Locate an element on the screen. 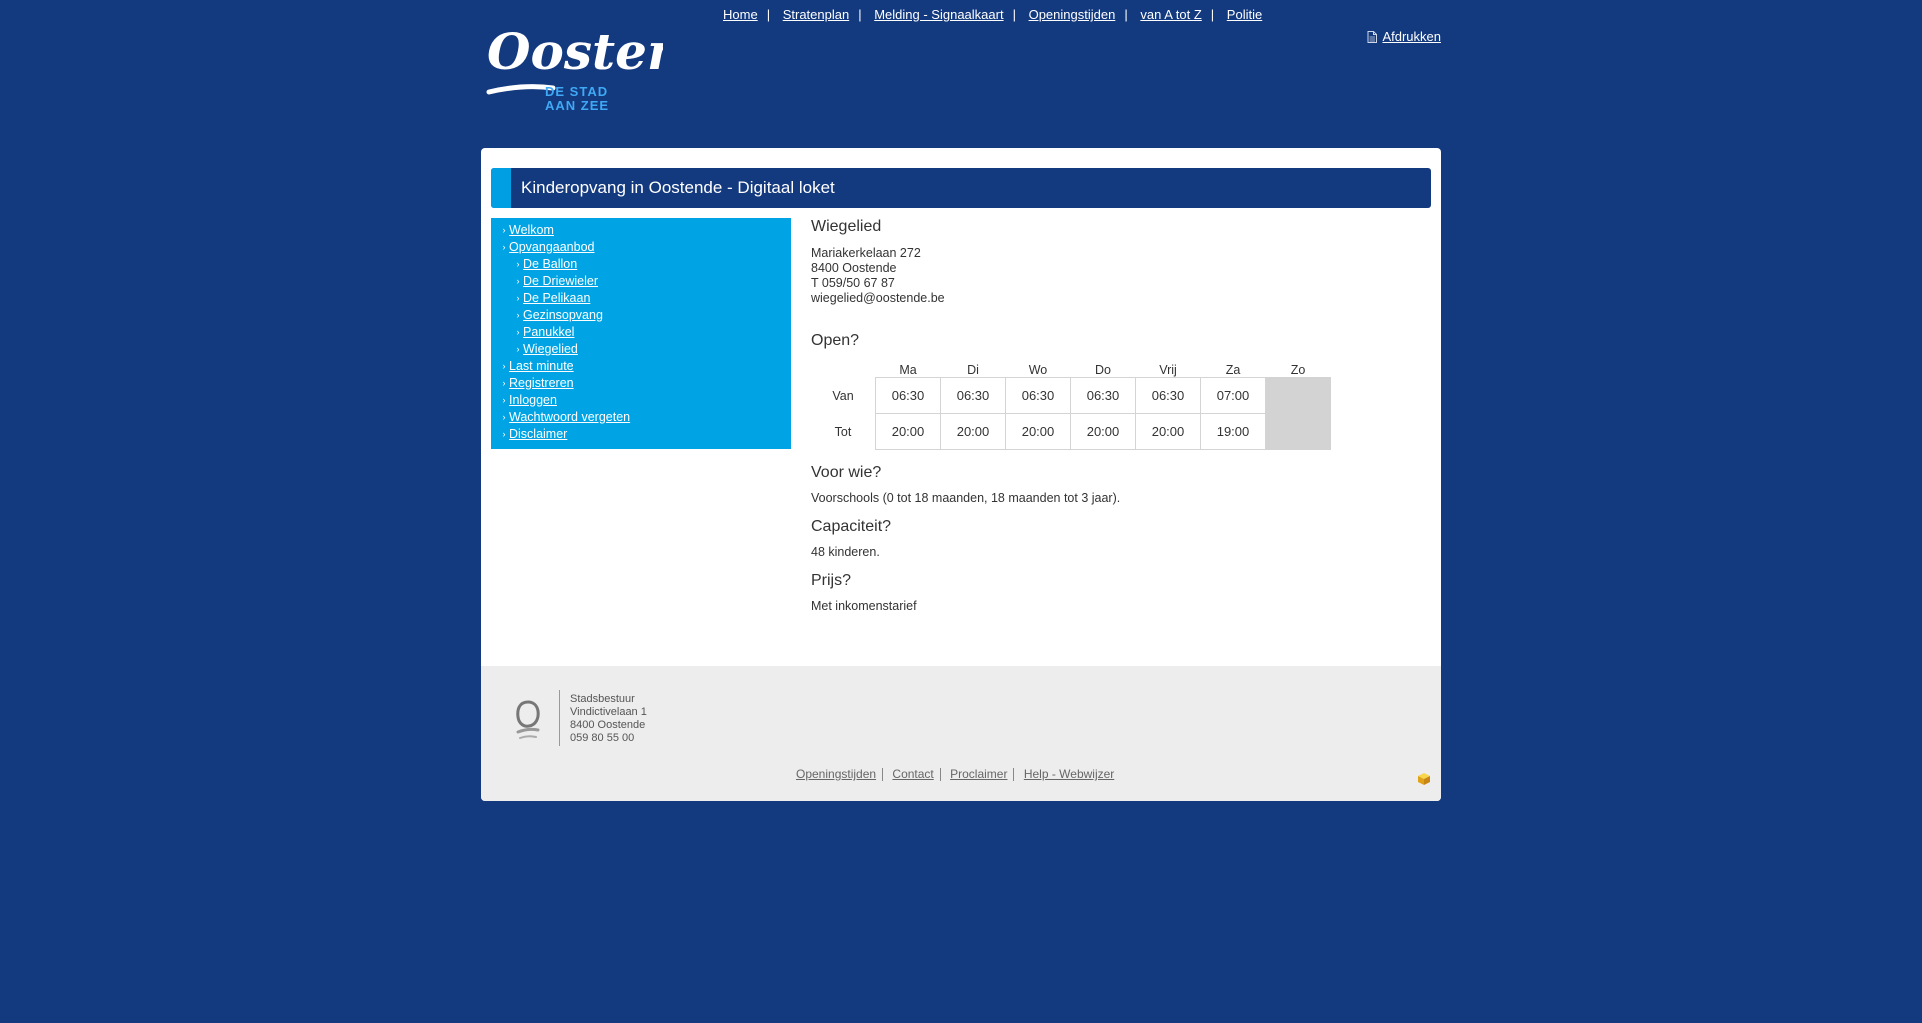 The image size is (1922, 1023). print-icon is located at coordinates (1372, 36).